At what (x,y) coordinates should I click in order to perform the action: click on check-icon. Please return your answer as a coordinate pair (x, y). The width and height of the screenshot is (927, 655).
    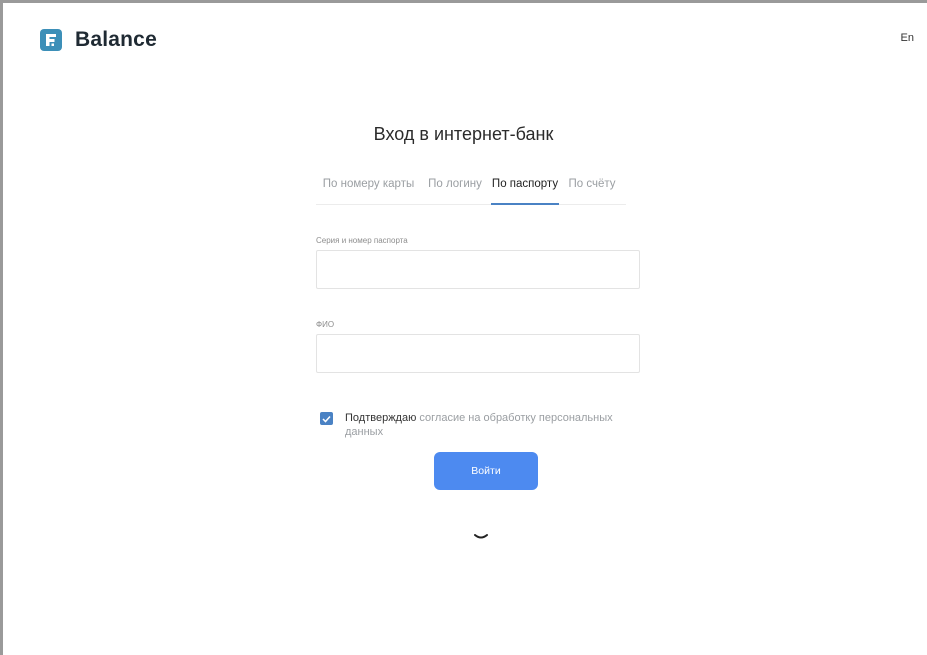
    Looking at the image, I should click on (326, 419).